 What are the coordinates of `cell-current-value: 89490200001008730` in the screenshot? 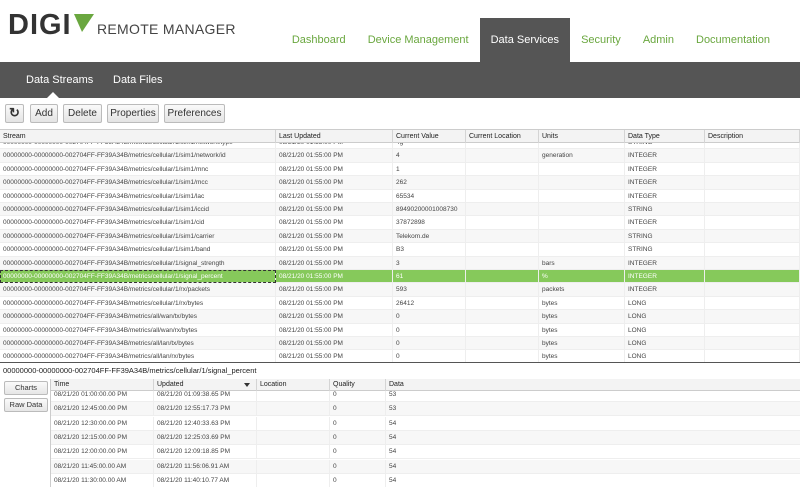 It's located at (429, 209).